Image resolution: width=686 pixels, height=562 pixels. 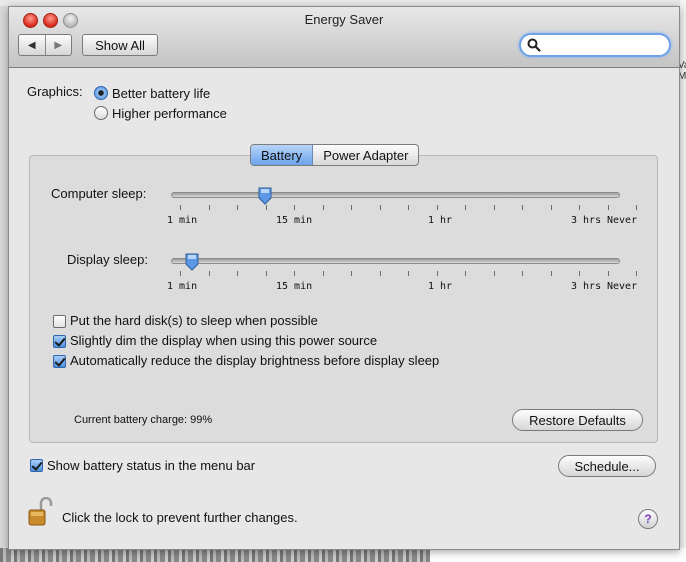 What do you see at coordinates (605, 45) in the screenshot?
I see `search-input` at bounding box center [605, 45].